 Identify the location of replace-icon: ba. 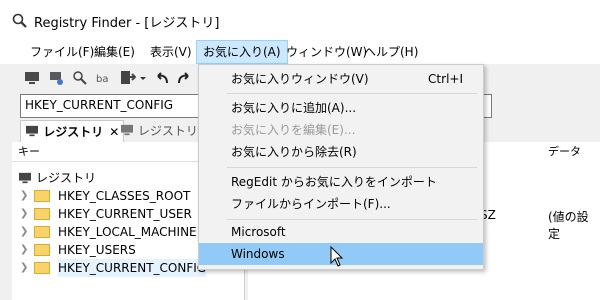
(104, 78).